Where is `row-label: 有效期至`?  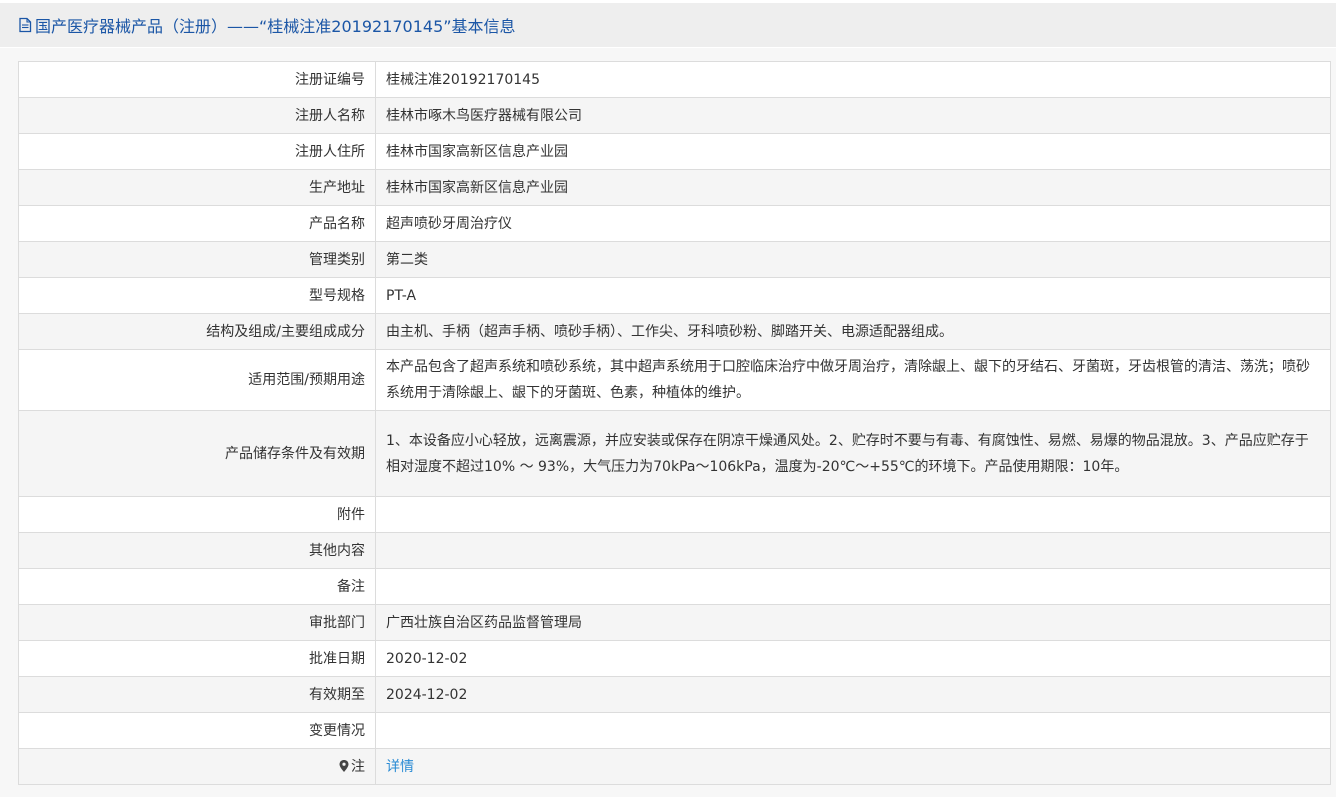 row-label: 有效期至 is located at coordinates (197, 694).